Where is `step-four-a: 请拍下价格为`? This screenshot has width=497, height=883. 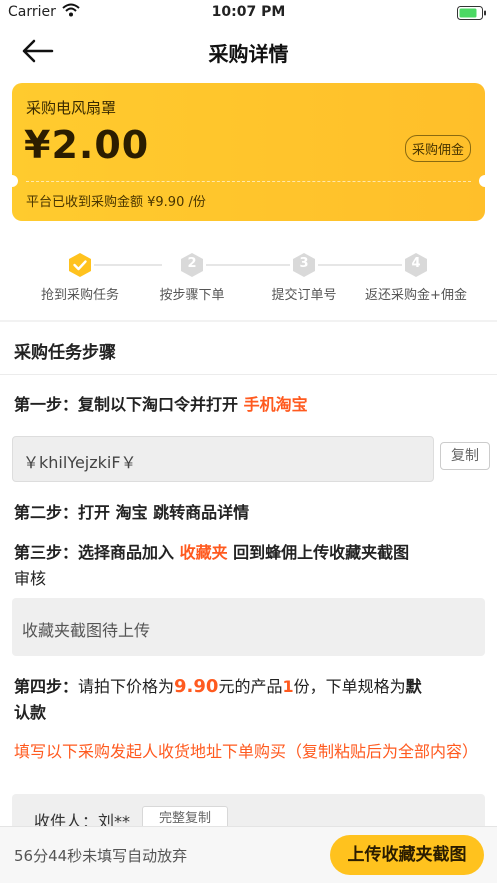
step-four-a: 请拍下价格为 is located at coordinates (126, 686).